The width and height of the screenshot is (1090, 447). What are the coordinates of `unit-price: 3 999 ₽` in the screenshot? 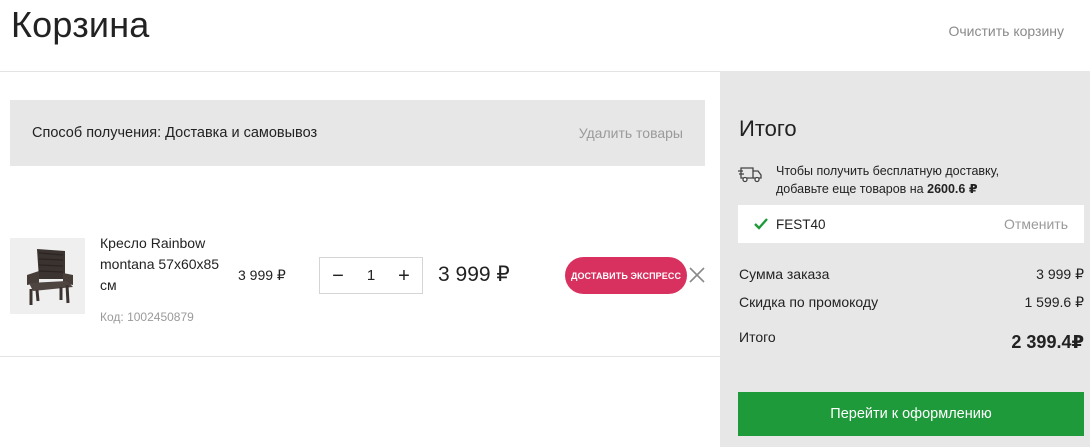 It's located at (262, 275).